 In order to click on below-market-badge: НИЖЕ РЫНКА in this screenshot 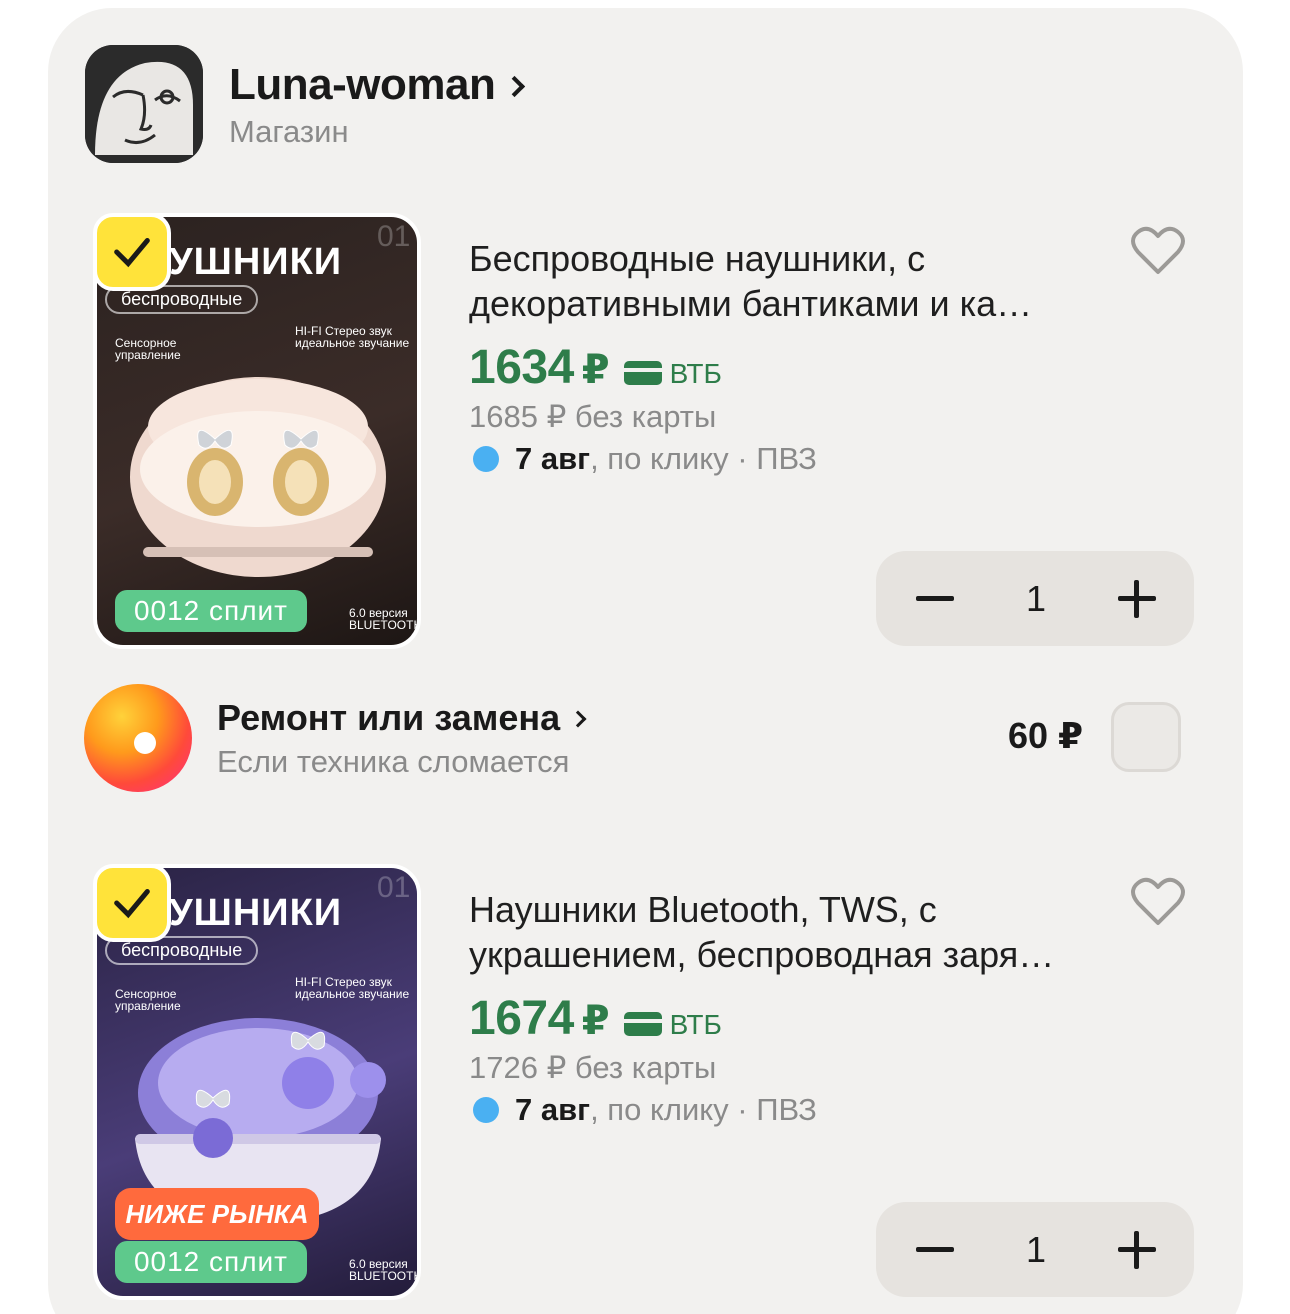, I will do `click(217, 1214)`.